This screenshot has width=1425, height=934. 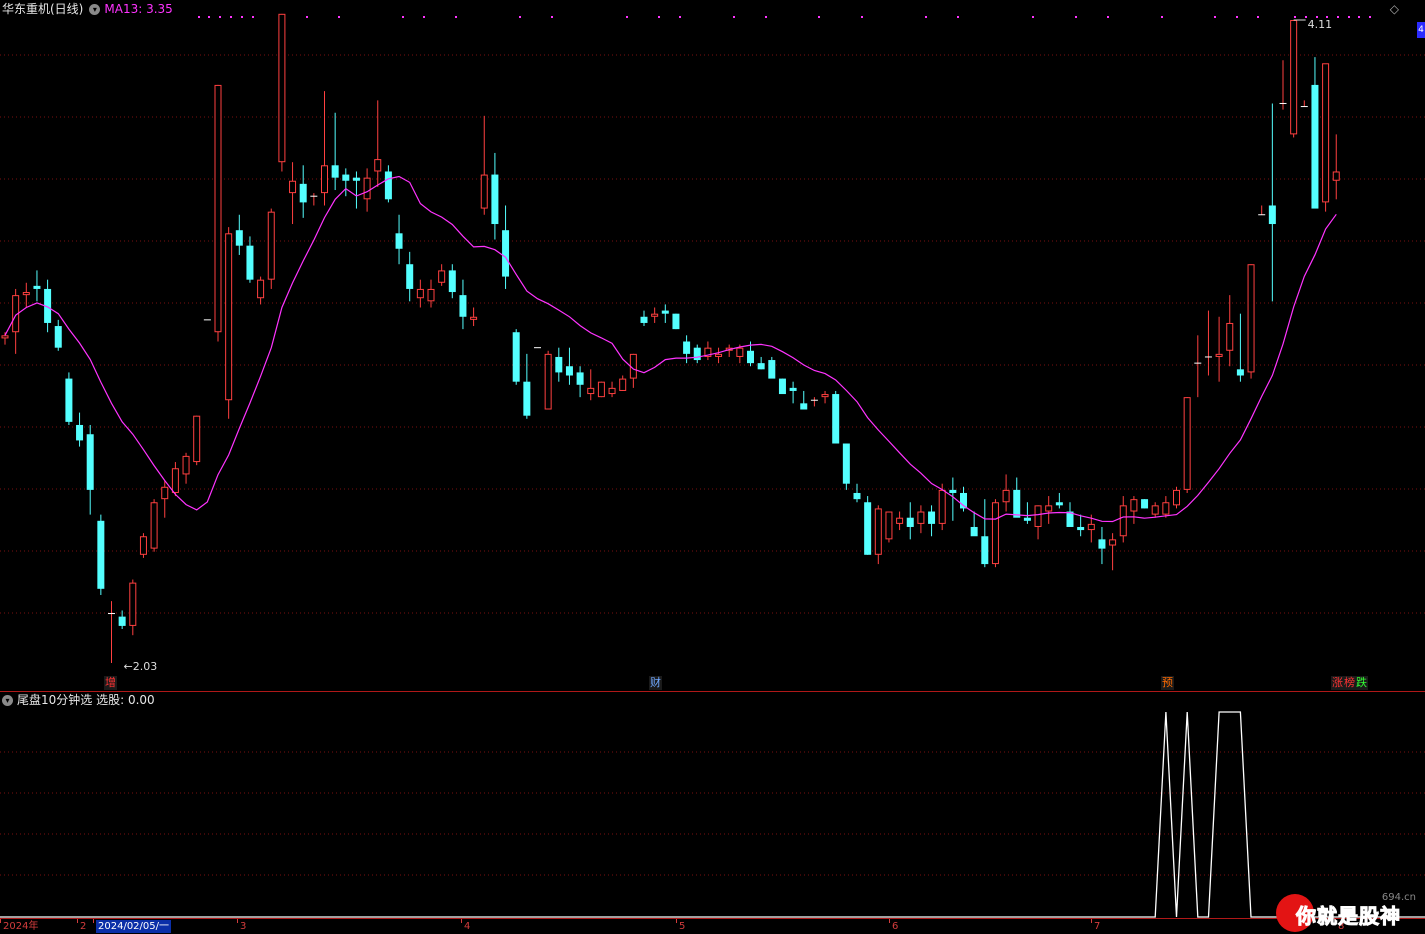 What do you see at coordinates (1361, 683) in the screenshot?
I see `event-marker: 跌` at bounding box center [1361, 683].